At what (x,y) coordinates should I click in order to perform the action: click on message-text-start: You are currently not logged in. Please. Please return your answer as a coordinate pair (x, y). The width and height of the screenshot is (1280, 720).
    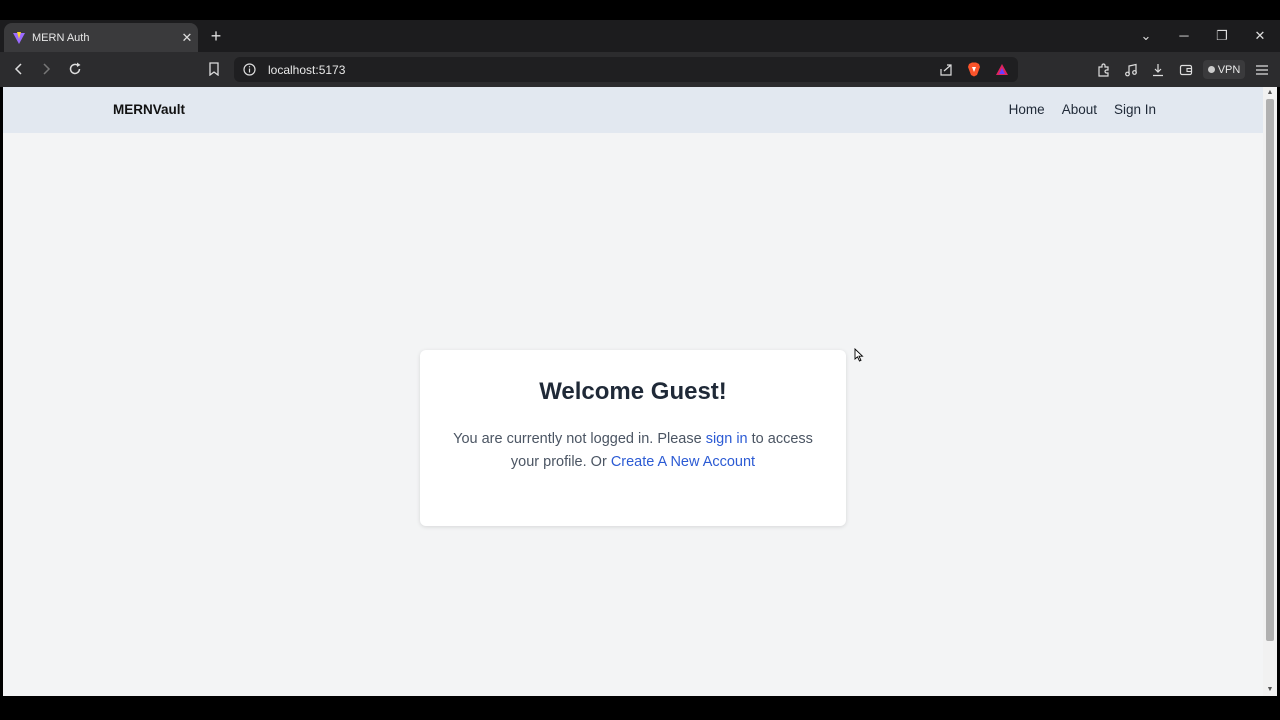
    Looking at the image, I should click on (579, 439).